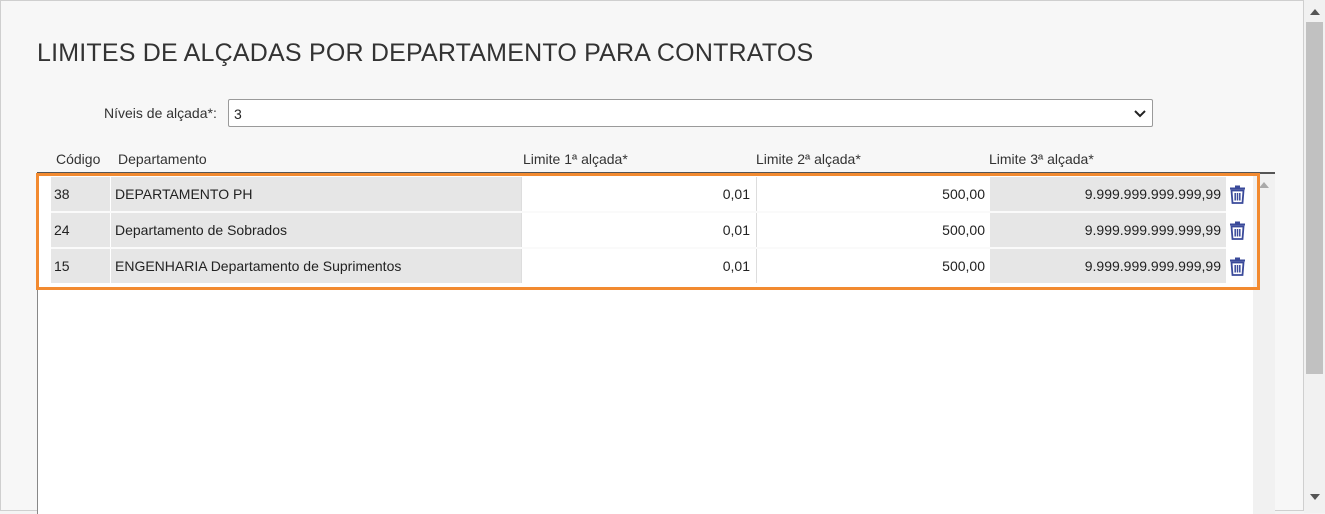  What do you see at coordinates (315, 194) in the screenshot?
I see `cell-departamento: DEPARTAMENTO PH` at bounding box center [315, 194].